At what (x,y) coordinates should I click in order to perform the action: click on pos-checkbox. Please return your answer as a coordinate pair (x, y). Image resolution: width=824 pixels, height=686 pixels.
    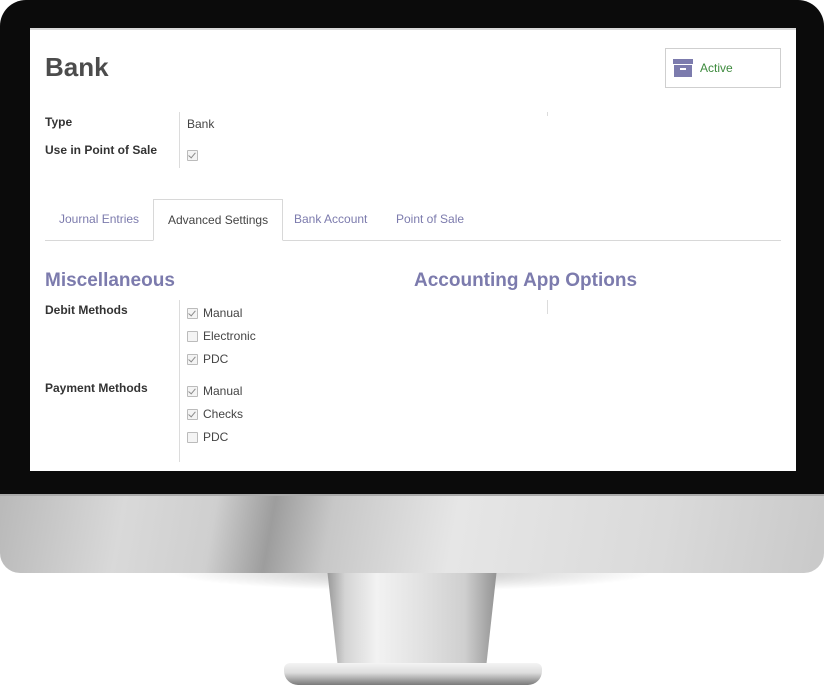
    Looking at the image, I should click on (192, 156).